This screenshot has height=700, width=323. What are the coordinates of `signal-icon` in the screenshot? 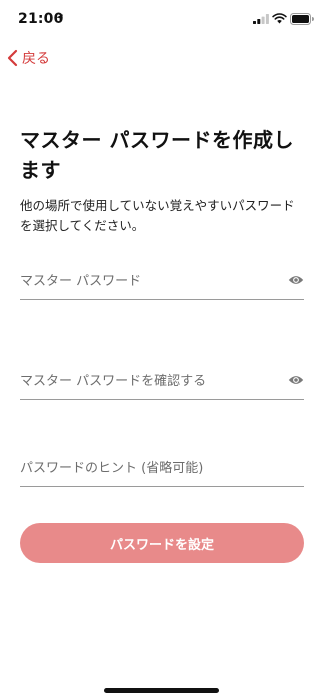 It's located at (261, 19).